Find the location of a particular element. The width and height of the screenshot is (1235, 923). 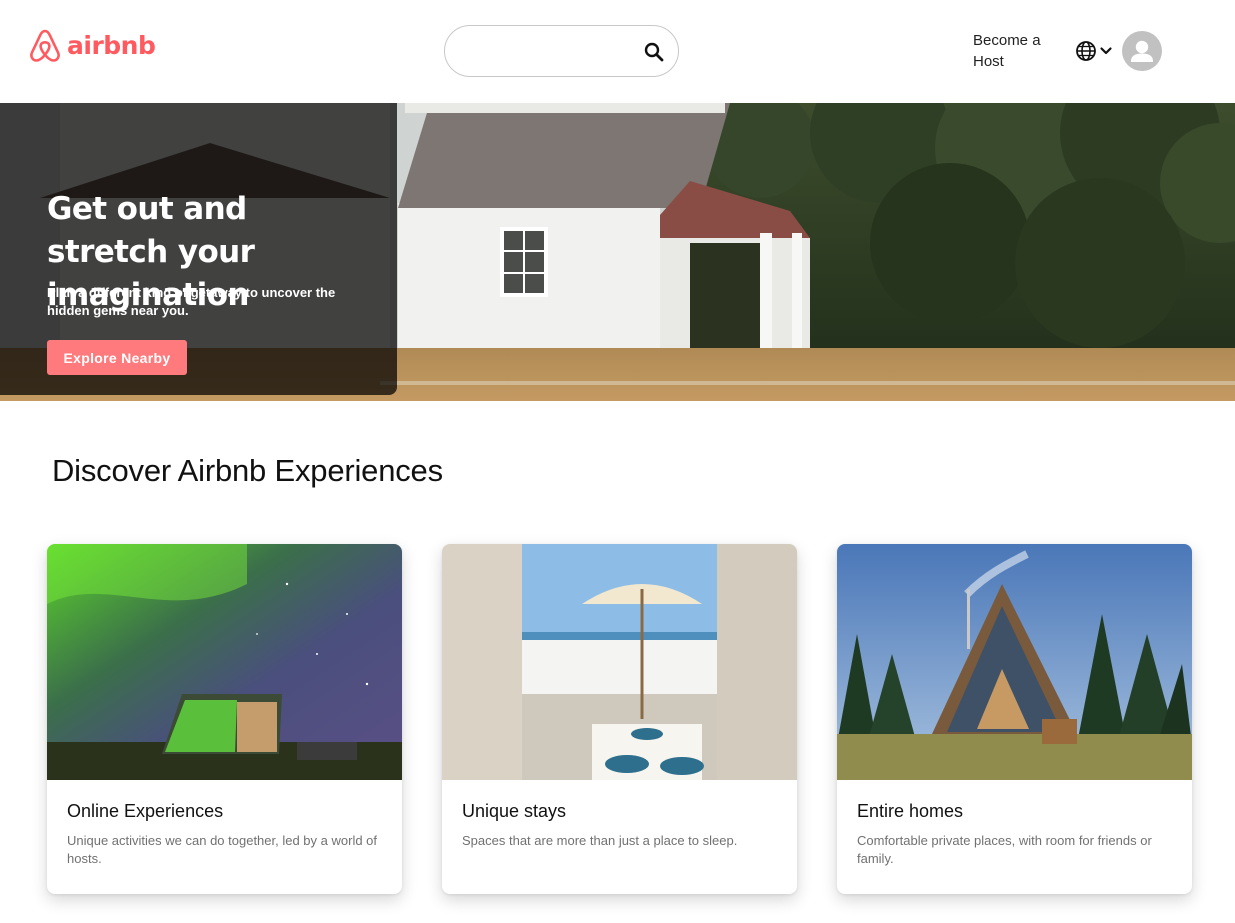

header: airbnb Become a Host is located at coordinates (617, 51).